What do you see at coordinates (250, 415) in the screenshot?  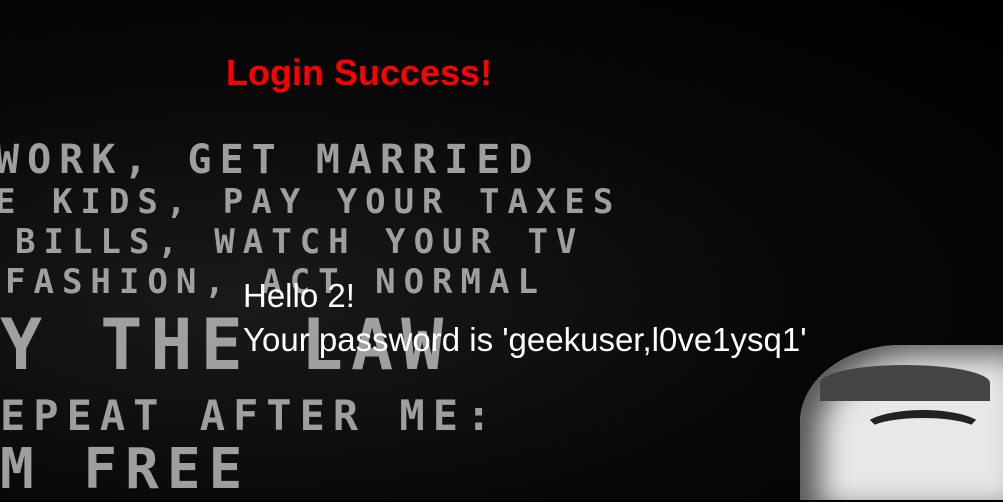 I see `poster-line: EPEAT AFTER ME:` at bounding box center [250, 415].